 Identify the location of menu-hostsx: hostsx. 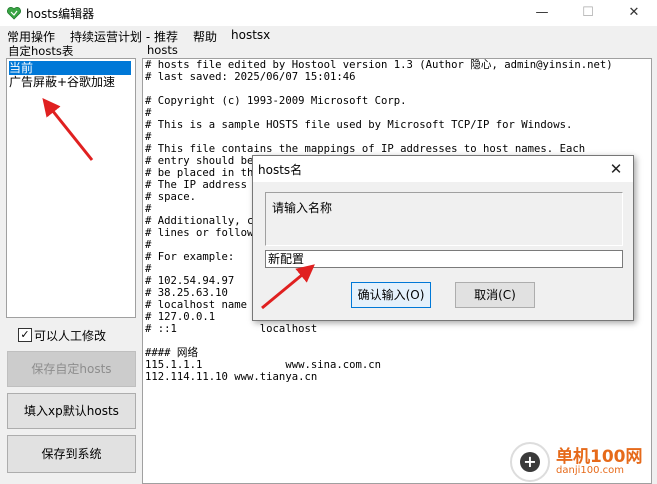
(250, 35).